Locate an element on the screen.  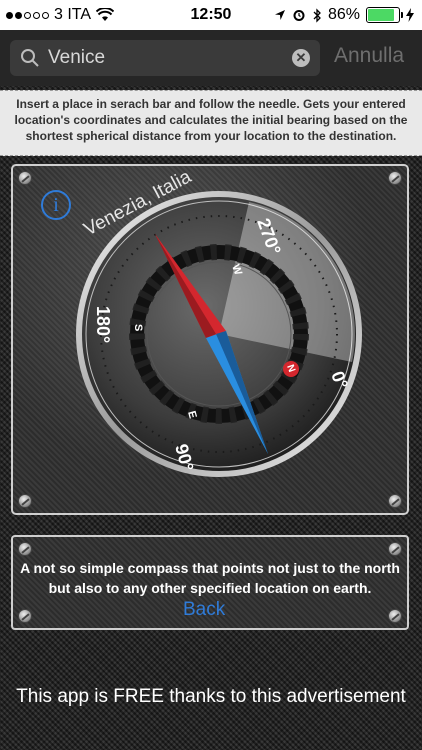
battery-icon is located at coordinates (384, 15).